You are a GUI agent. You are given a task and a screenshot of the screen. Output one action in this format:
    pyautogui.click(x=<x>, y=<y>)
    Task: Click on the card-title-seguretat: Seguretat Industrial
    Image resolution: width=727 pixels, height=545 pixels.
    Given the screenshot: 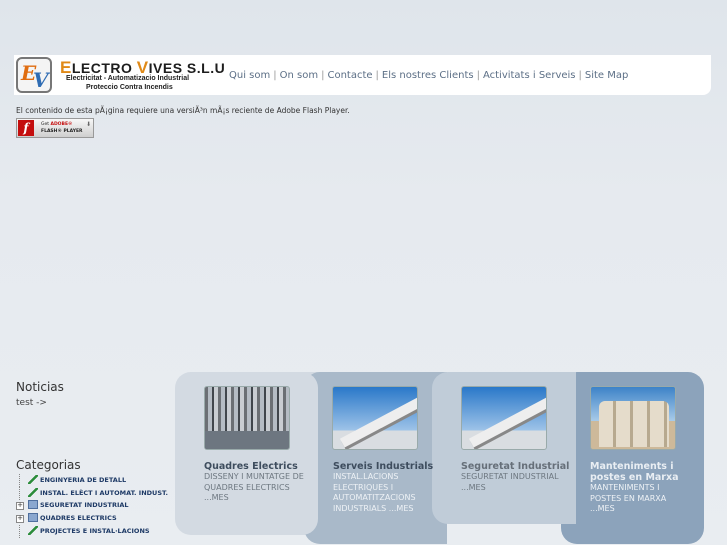 What is the action you would take?
    pyautogui.click(x=516, y=466)
    